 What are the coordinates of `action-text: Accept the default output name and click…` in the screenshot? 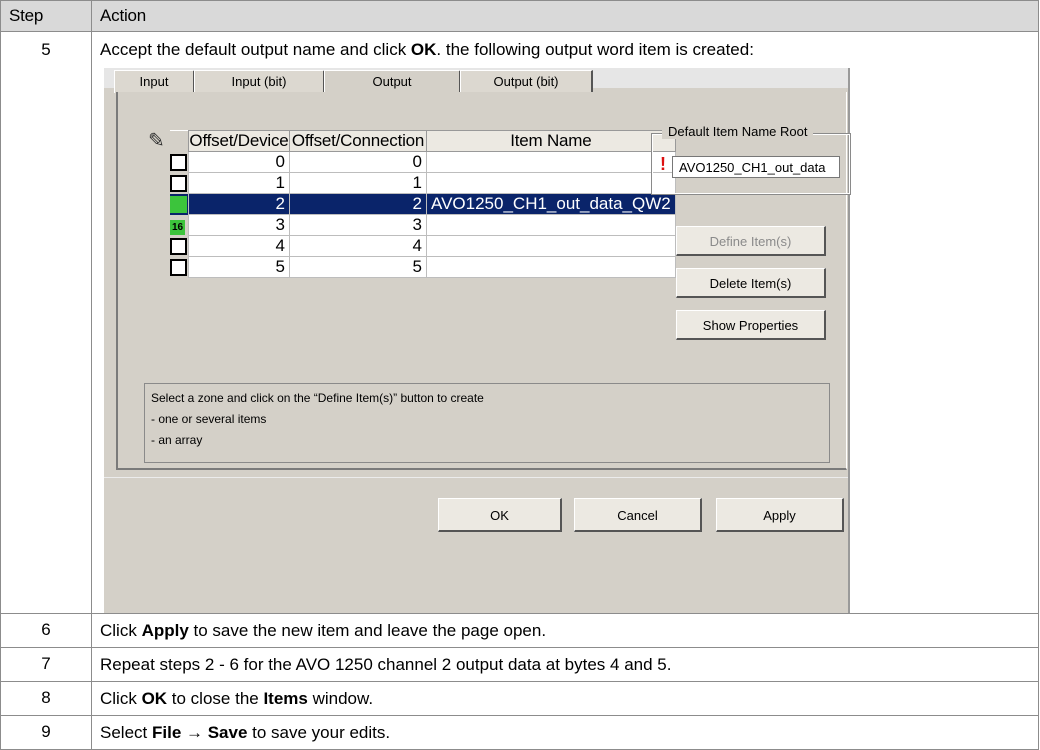 It's located at (427, 49).